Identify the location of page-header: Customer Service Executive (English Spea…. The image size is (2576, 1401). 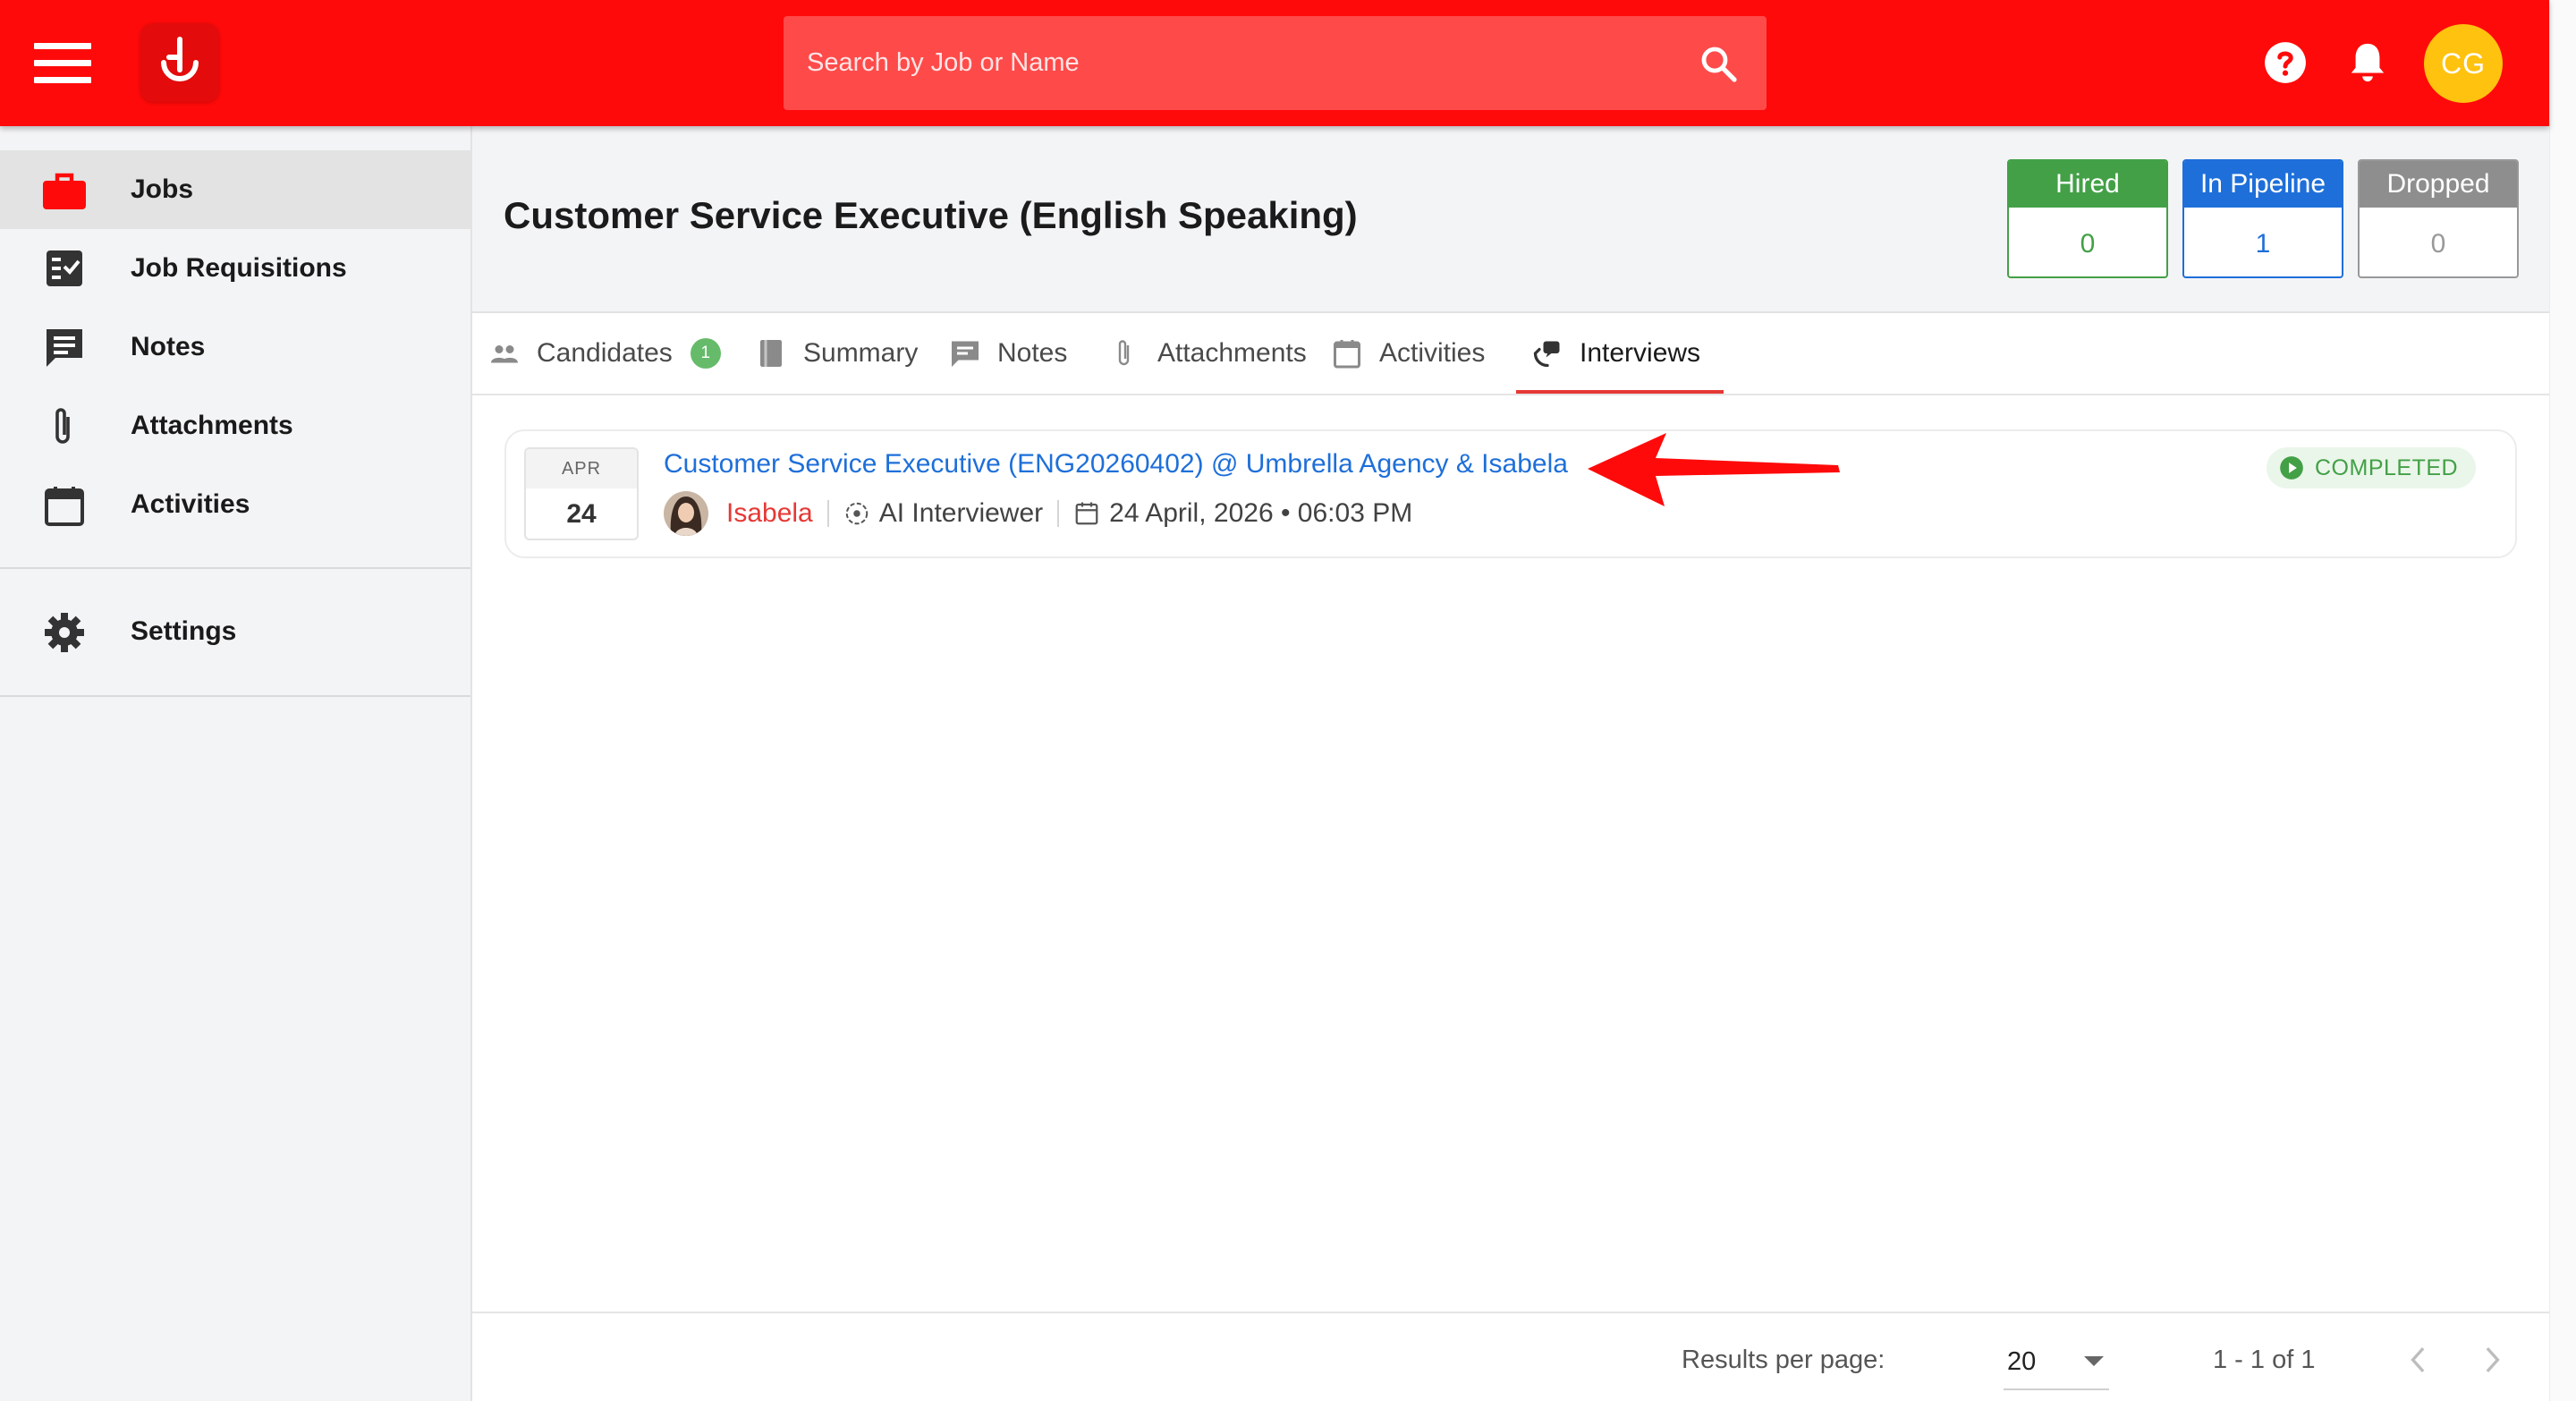
(1510, 219).